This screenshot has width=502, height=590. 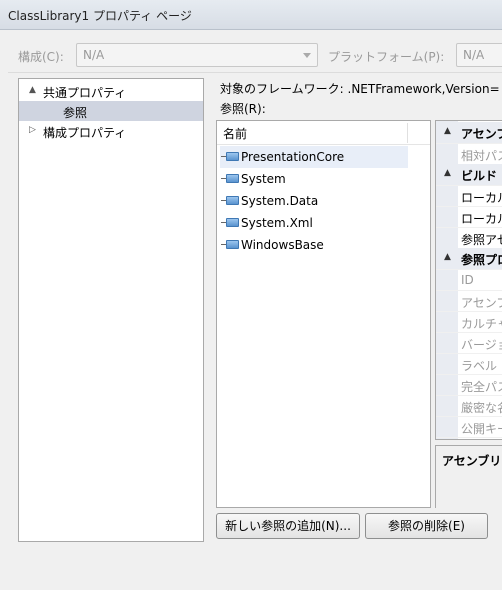 I want to click on configuration-label: 構成(C):, so click(x=41, y=57).